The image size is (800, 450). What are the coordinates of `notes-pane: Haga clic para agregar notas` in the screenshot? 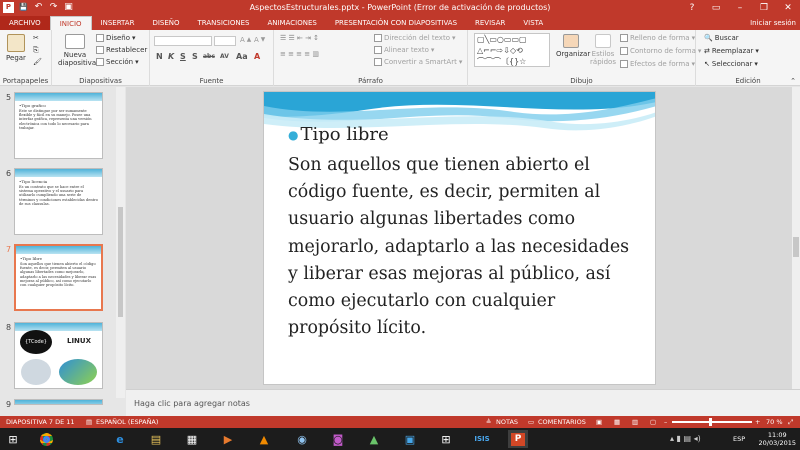 It's located at (463, 402).